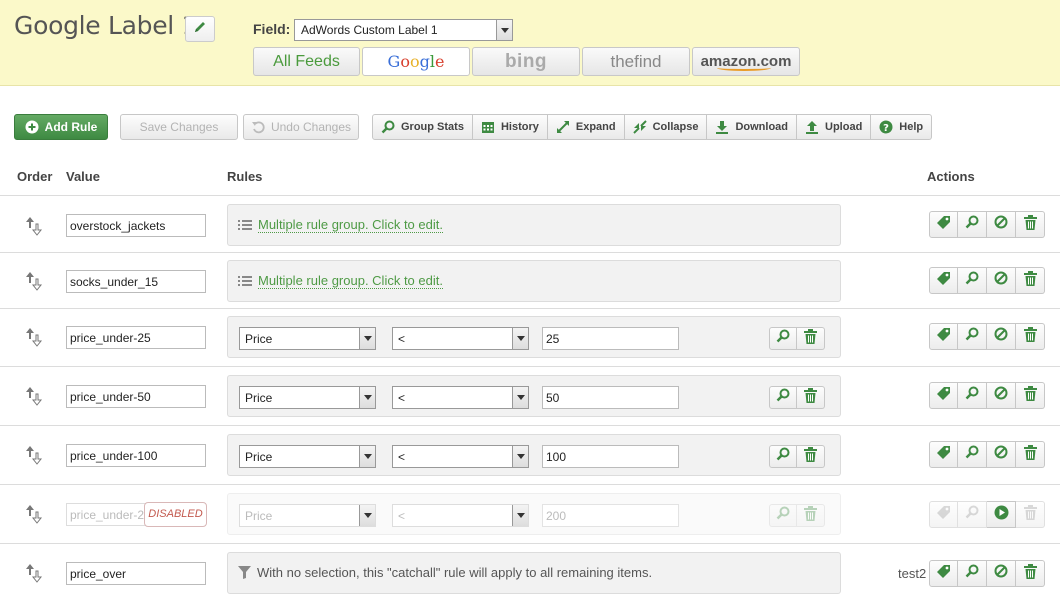 This screenshot has height=599, width=1060. Describe the element at coordinates (744, 68) in the screenshot. I see `amazon-smile-icon` at that location.